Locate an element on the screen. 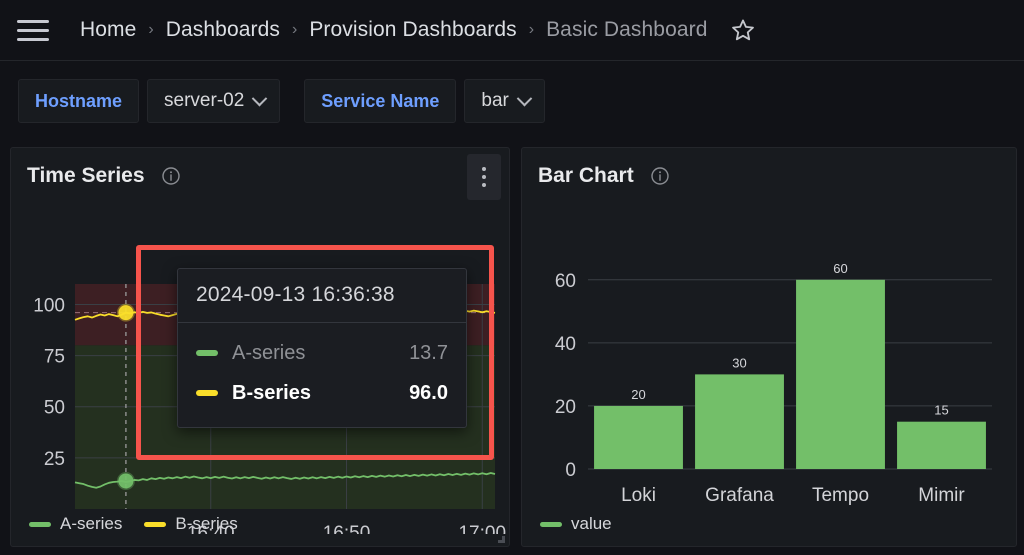 The width and height of the screenshot is (1024, 555). tooltip-series-list: A-series 13.7 B-series 96.0 is located at coordinates (322, 375).